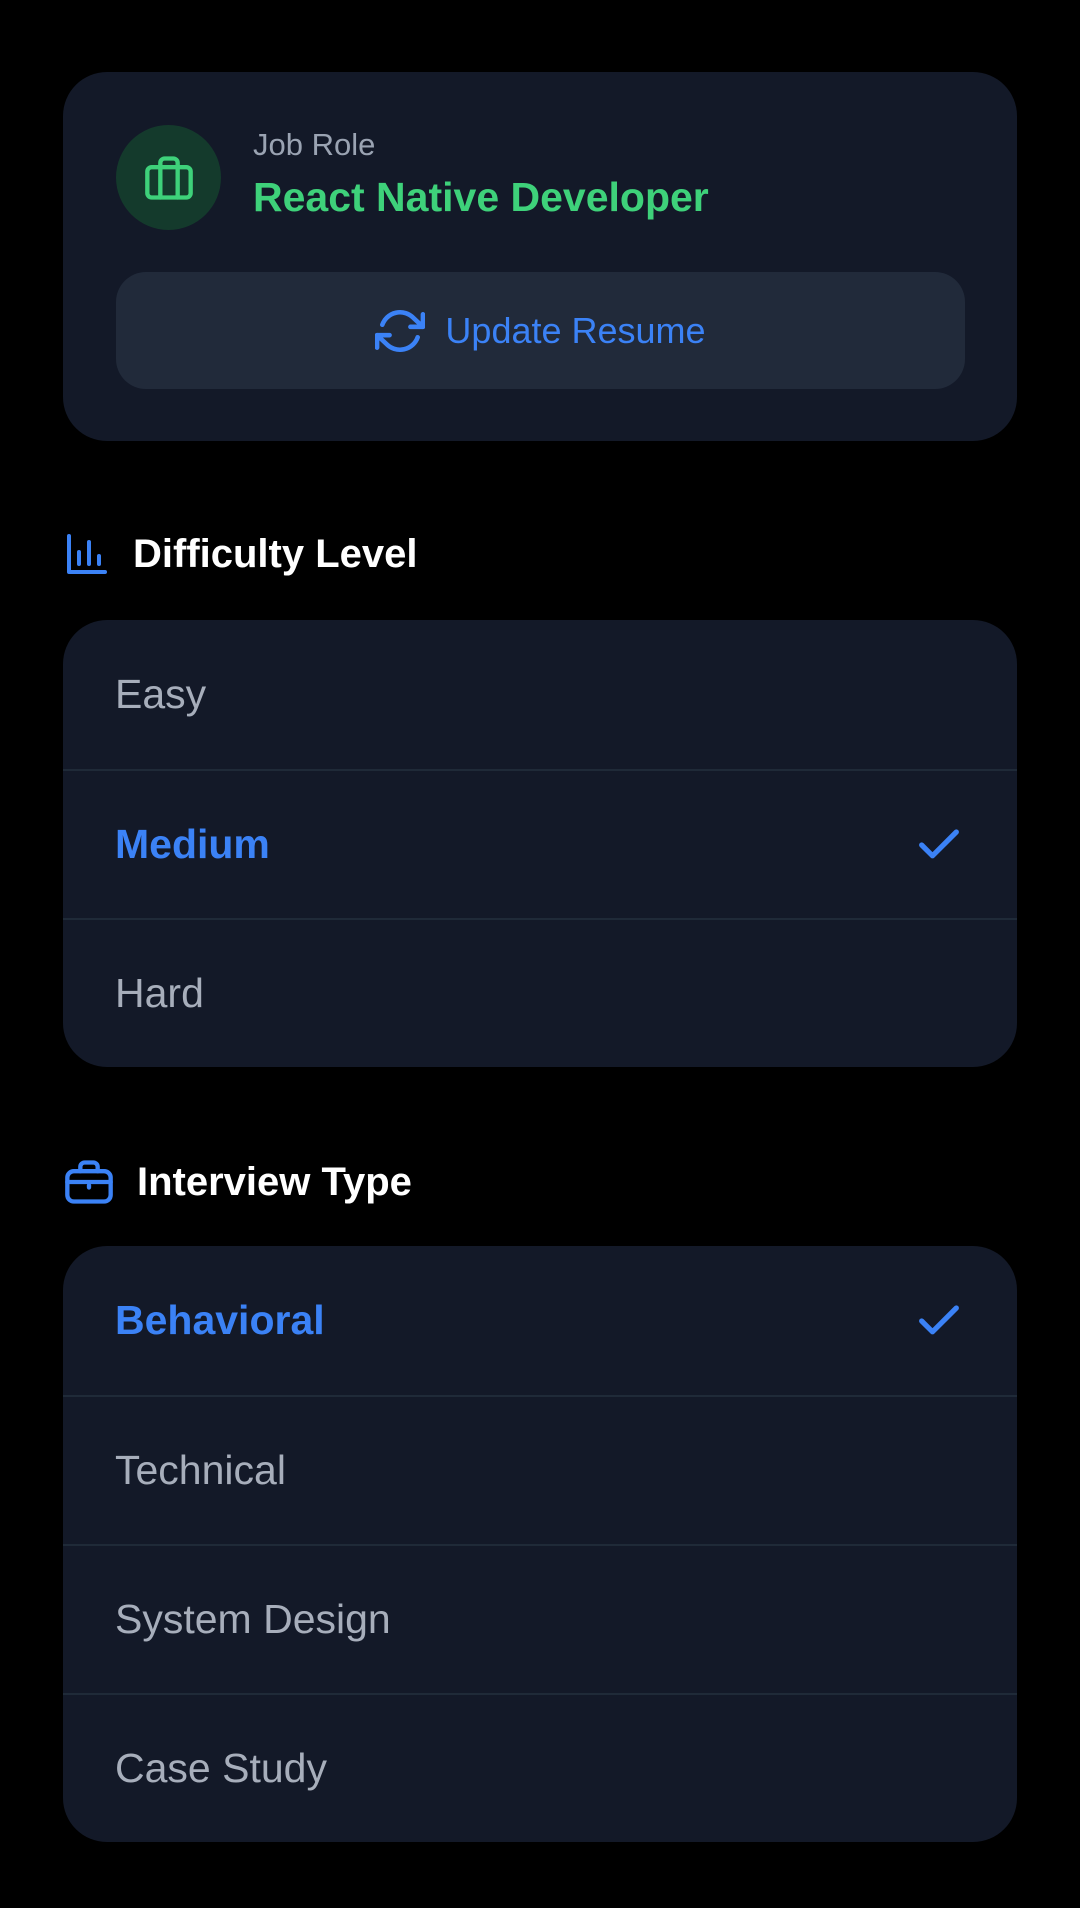 Image resolution: width=1080 pixels, height=1908 pixels. I want to click on difficulty-title-text: Difficulty Level, so click(275, 553).